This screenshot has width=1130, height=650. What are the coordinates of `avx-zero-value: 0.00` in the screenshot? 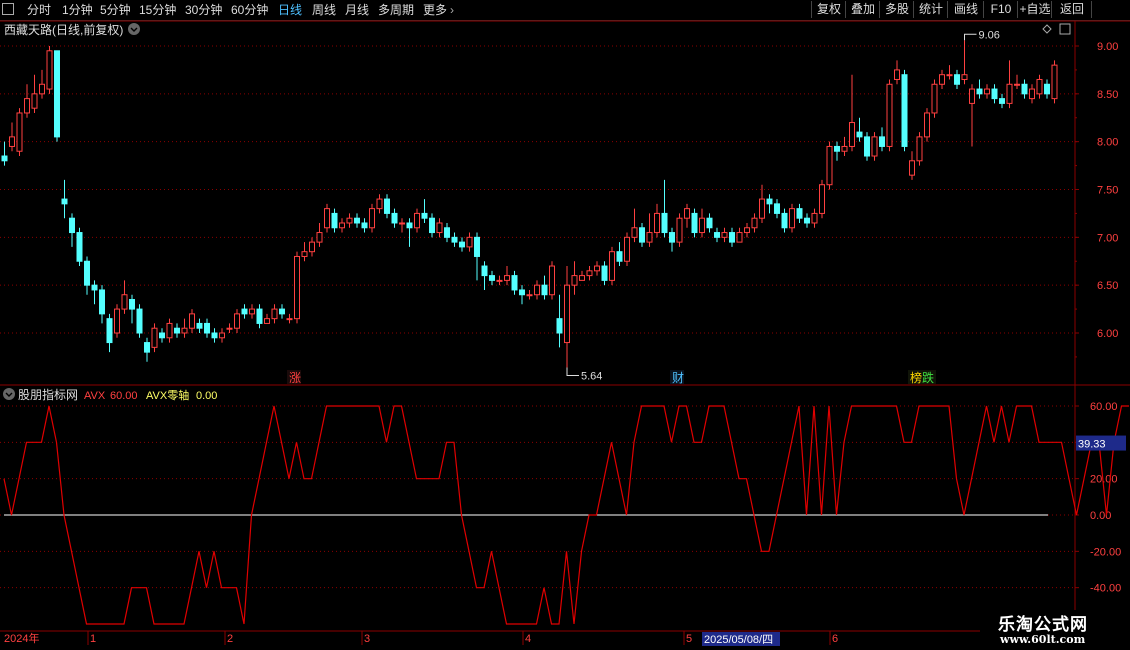 It's located at (206, 396).